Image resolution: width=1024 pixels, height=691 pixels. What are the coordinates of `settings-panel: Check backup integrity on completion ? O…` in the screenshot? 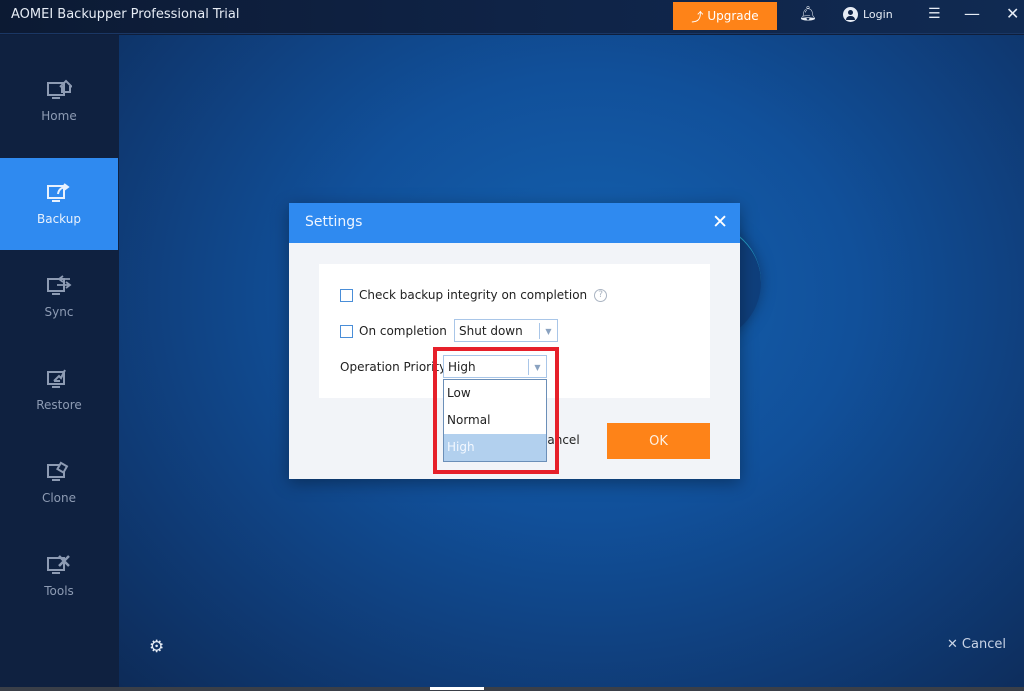 It's located at (514, 331).